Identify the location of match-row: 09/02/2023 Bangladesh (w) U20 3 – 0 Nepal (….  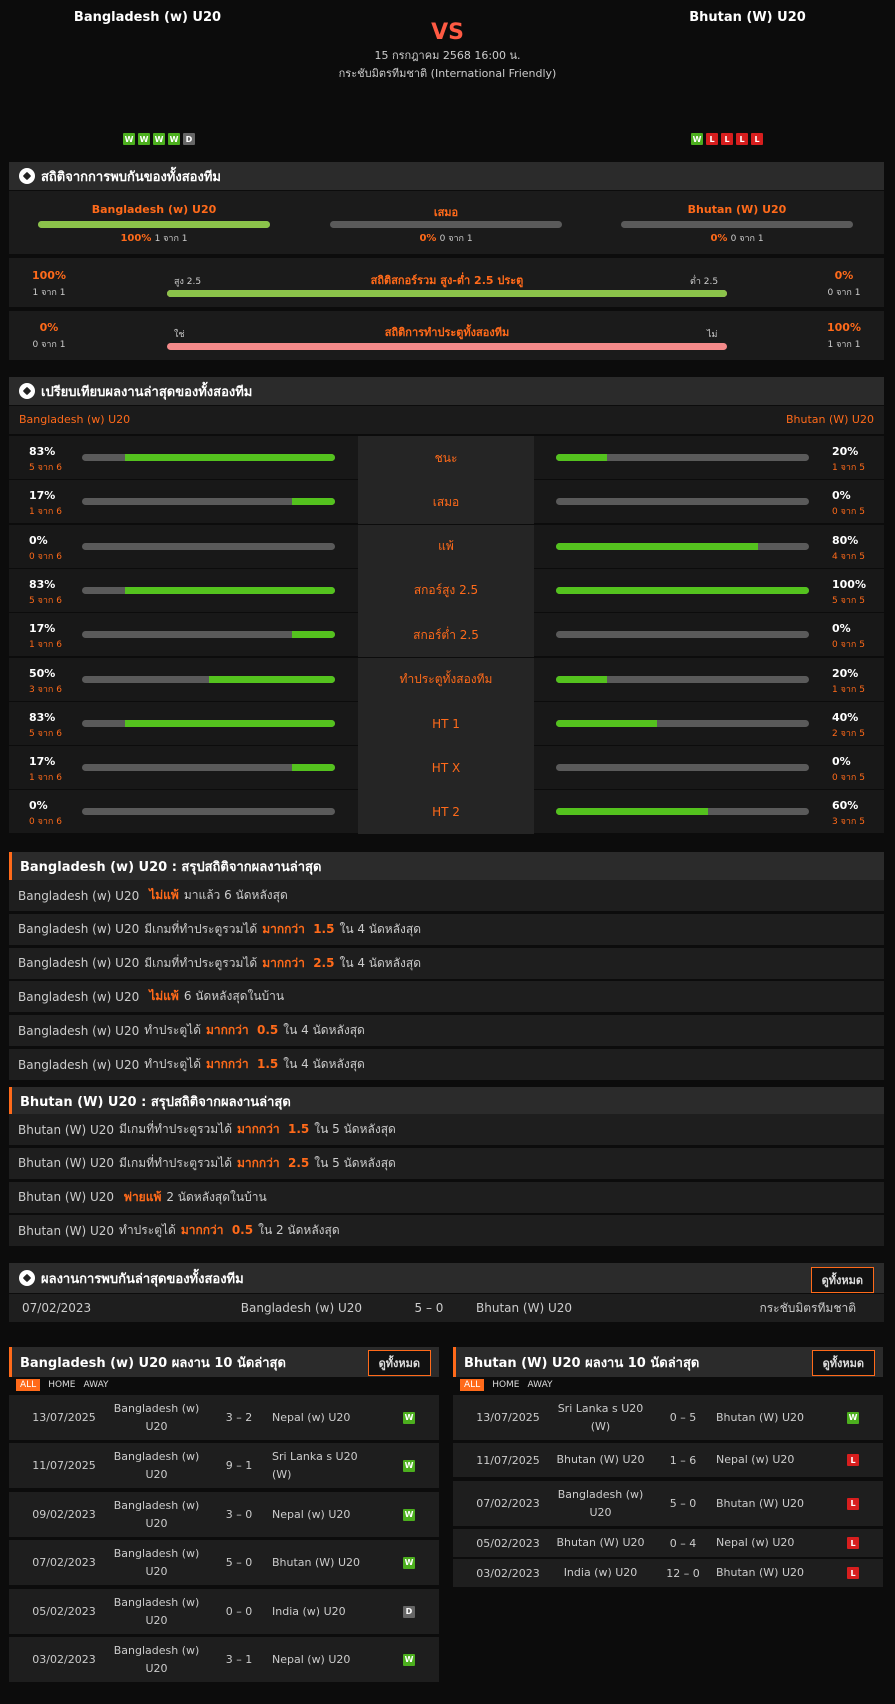
(224, 1514).